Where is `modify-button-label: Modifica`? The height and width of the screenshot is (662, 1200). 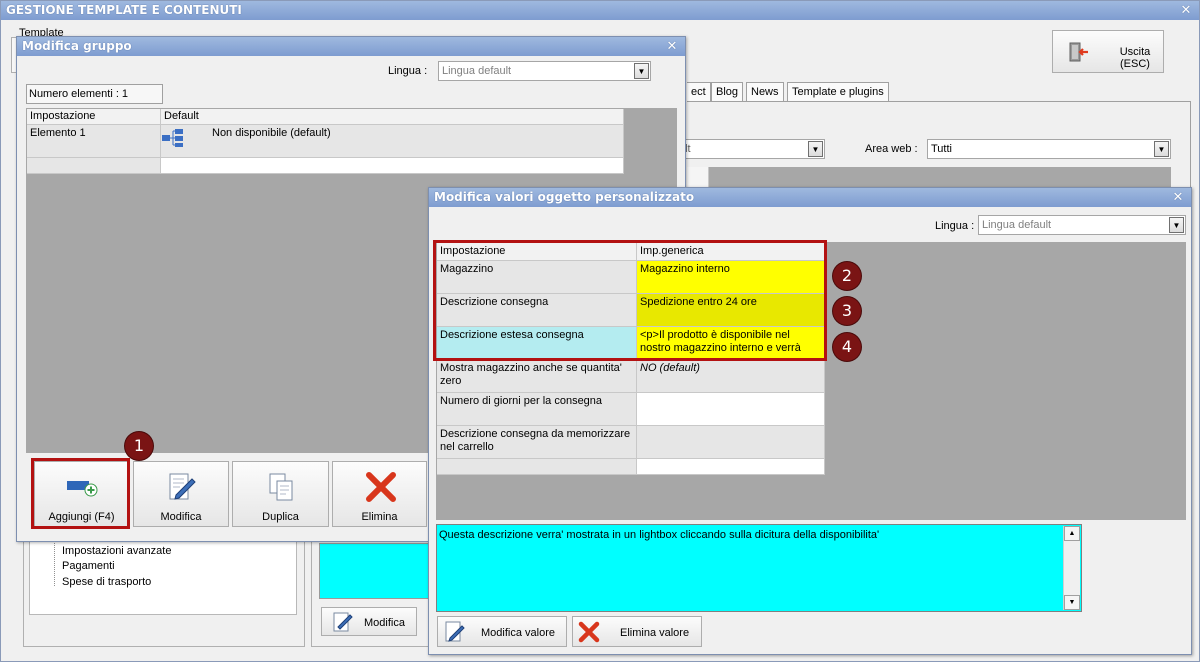 modify-button-label: Modifica is located at coordinates (181, 517).